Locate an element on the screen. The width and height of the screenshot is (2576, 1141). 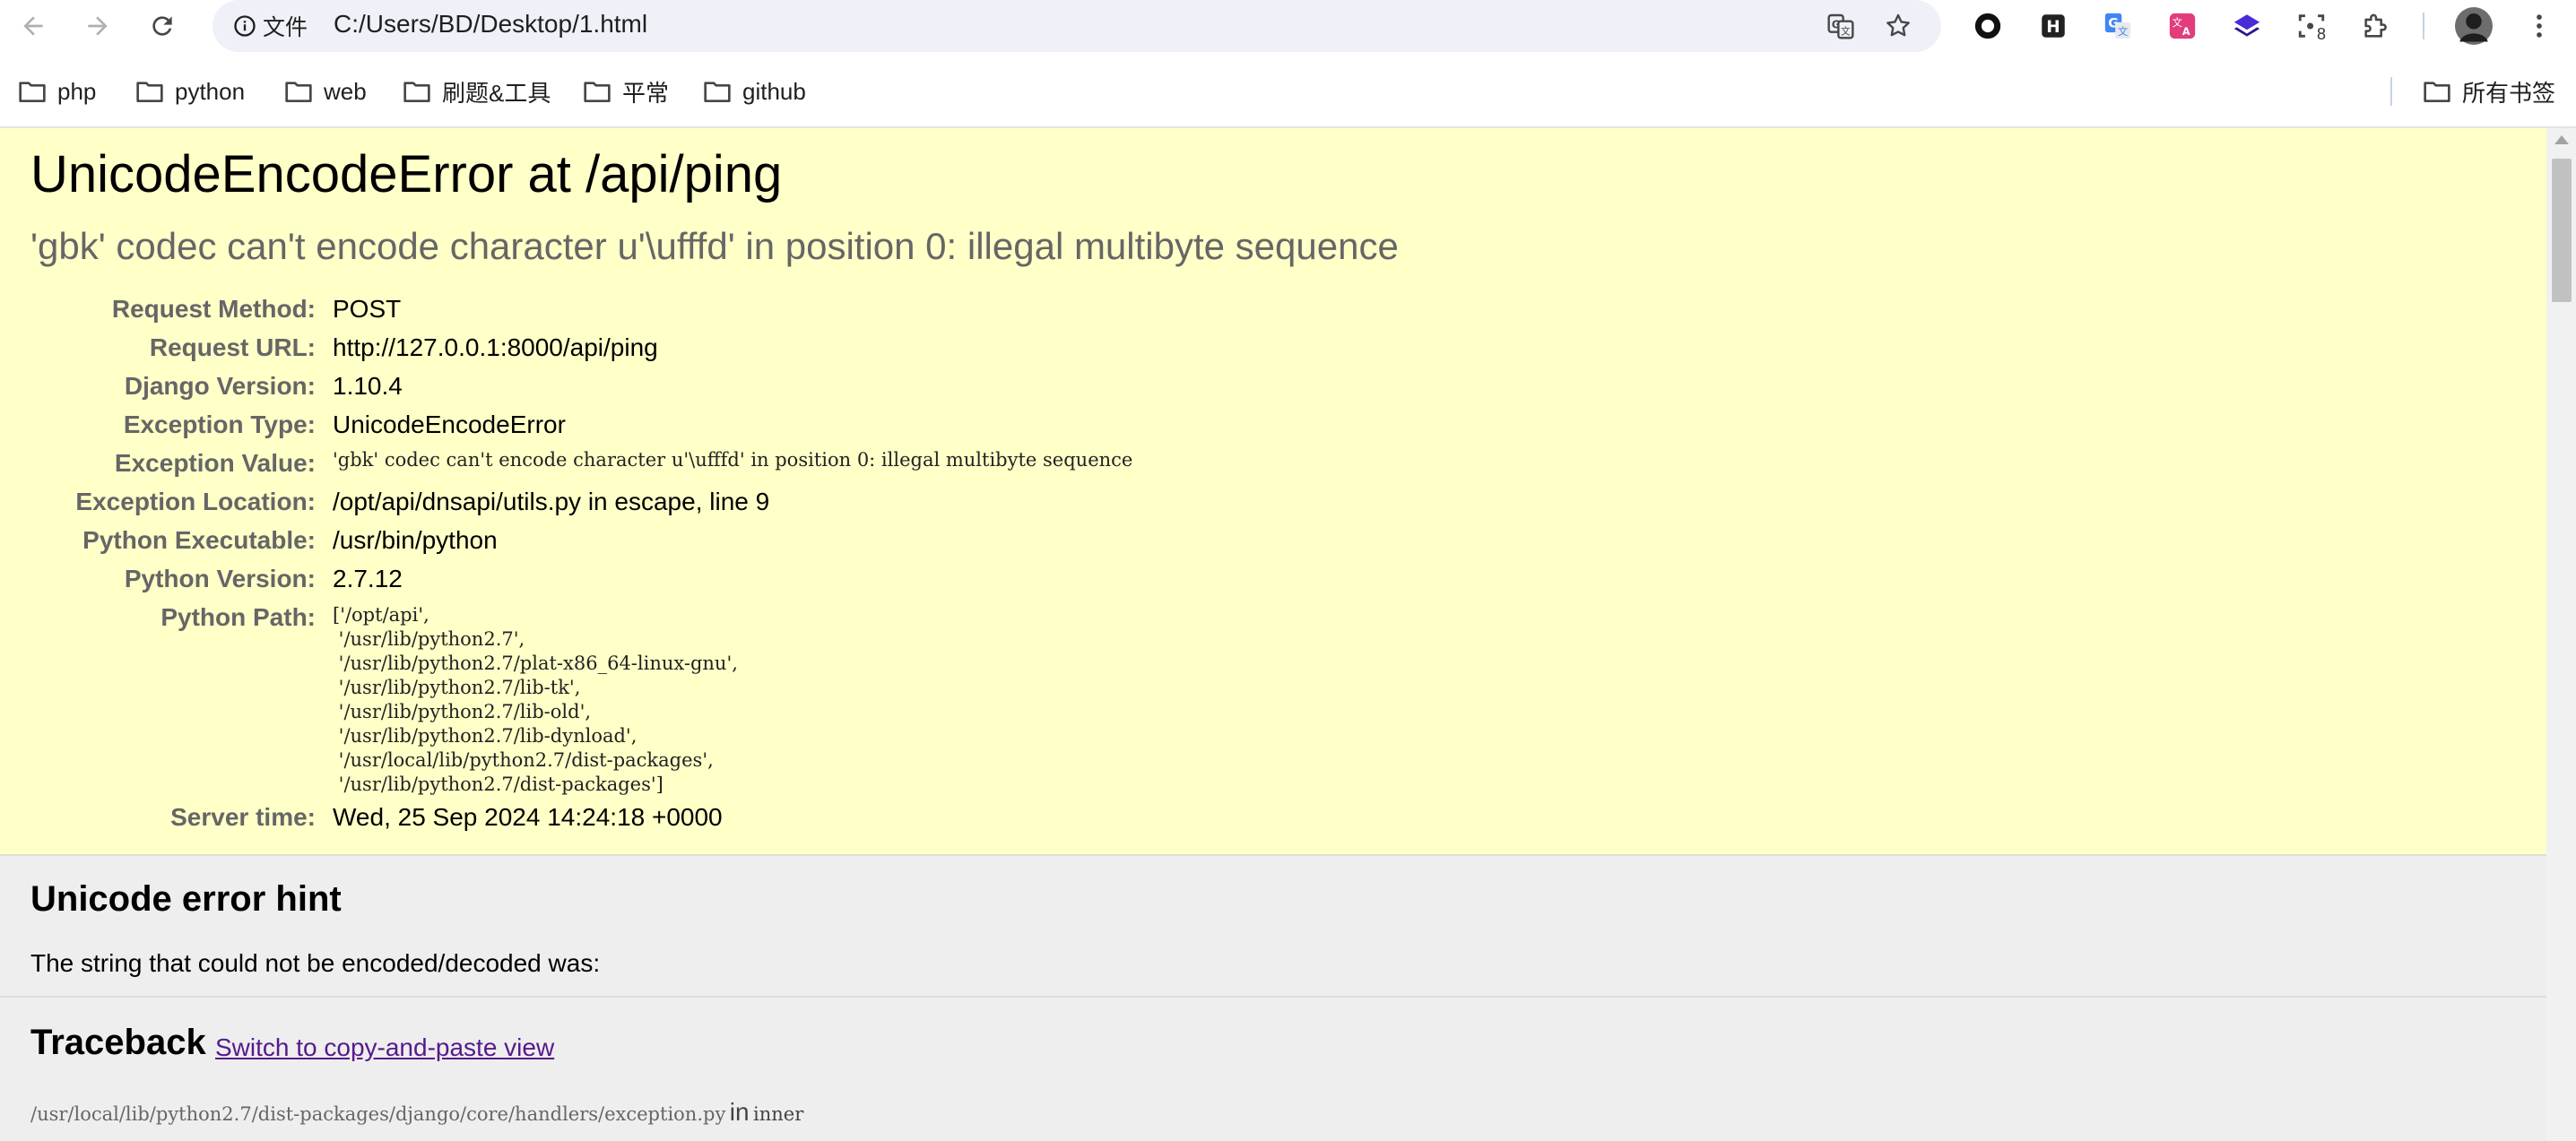
python-path-line: '/usr/lib/python2.7/lib-dynload', is located at coordinates (485, 736).